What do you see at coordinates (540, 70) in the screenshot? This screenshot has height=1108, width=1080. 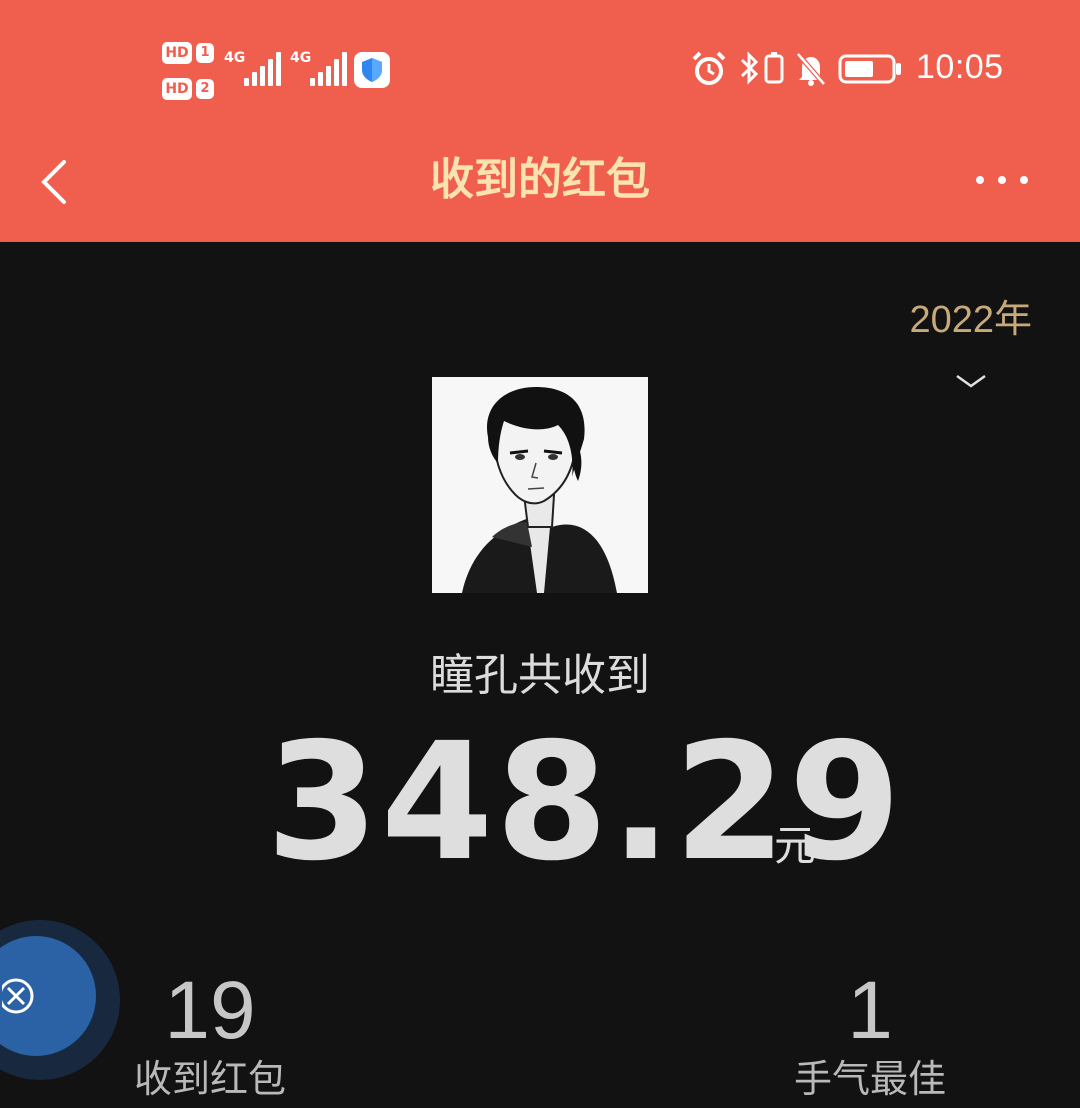 I see `status-bar: HD 1 HD 2 4G 4G 10:05` at bounding box center [540, 70].